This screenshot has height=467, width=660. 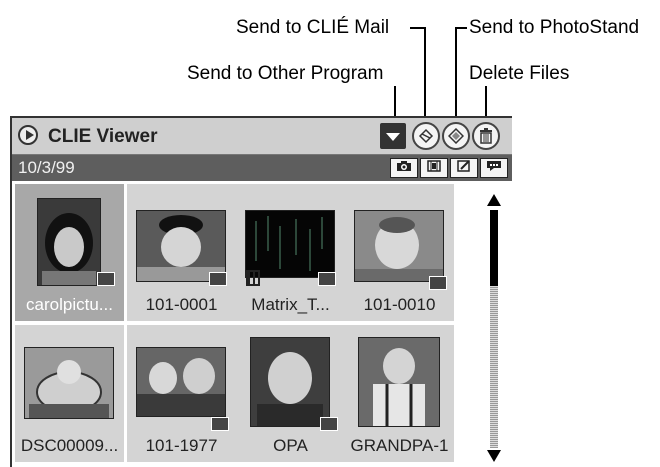 I want to click on thumbnail-item: 101-0010, so click(x=399, y=252).